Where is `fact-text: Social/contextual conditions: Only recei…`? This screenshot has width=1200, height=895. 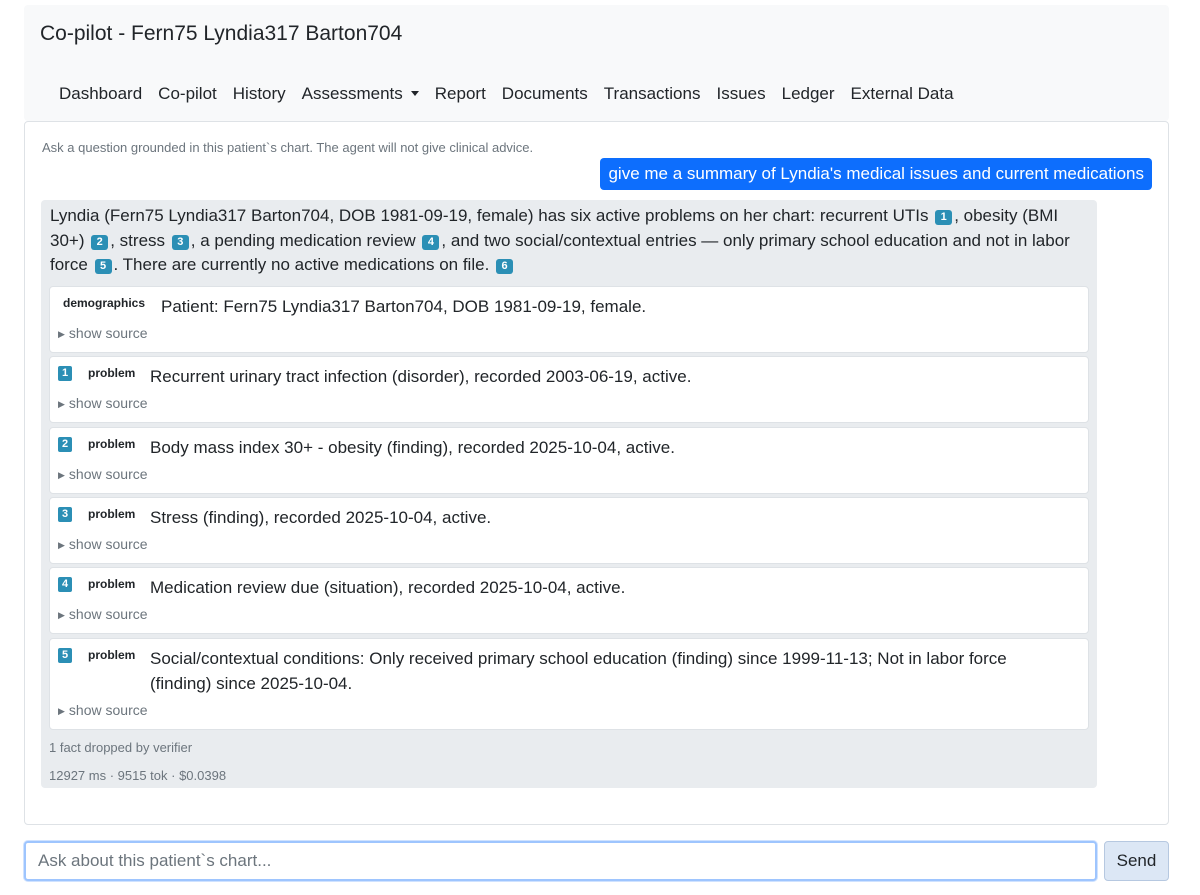 fact-text: Social/contextual conditions: Only recei… is located at coordinates (578, 671).